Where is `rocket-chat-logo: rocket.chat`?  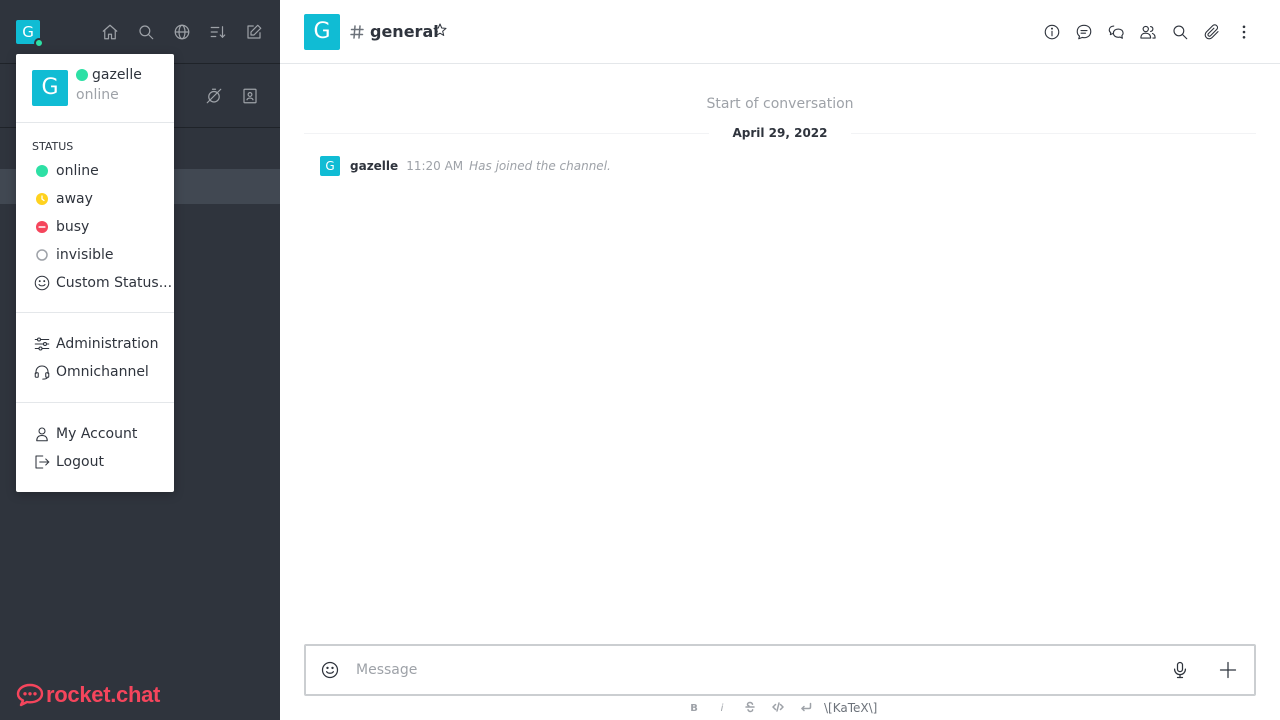
rocket-chat-logo: rocket.chat is located at coordinates (88, 695).